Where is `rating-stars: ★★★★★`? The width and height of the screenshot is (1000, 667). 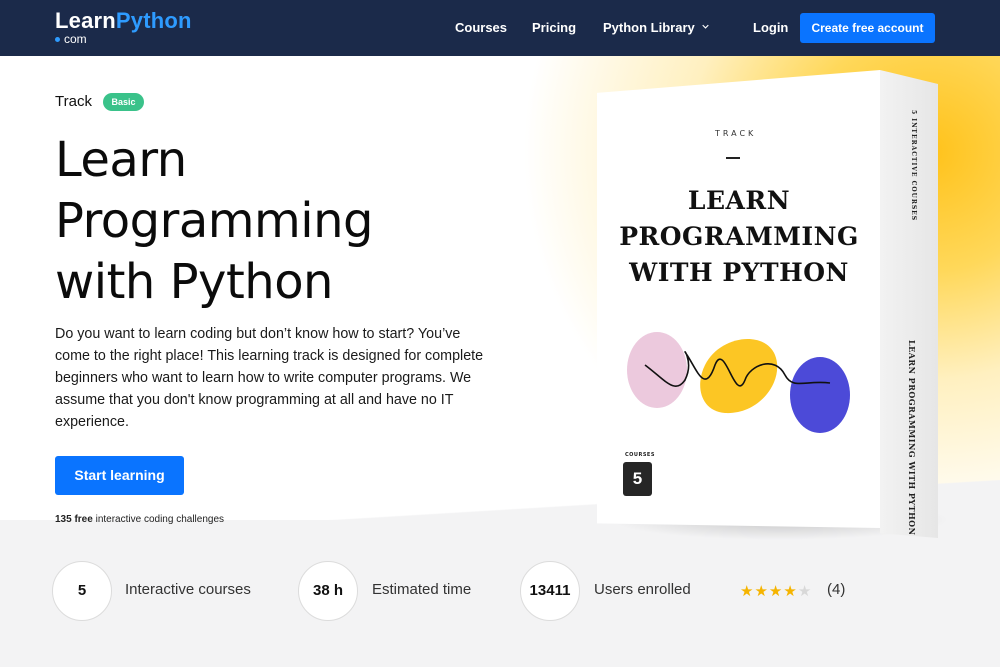 rating-stars: ★★★★★ is located at coordinates (776, 591).